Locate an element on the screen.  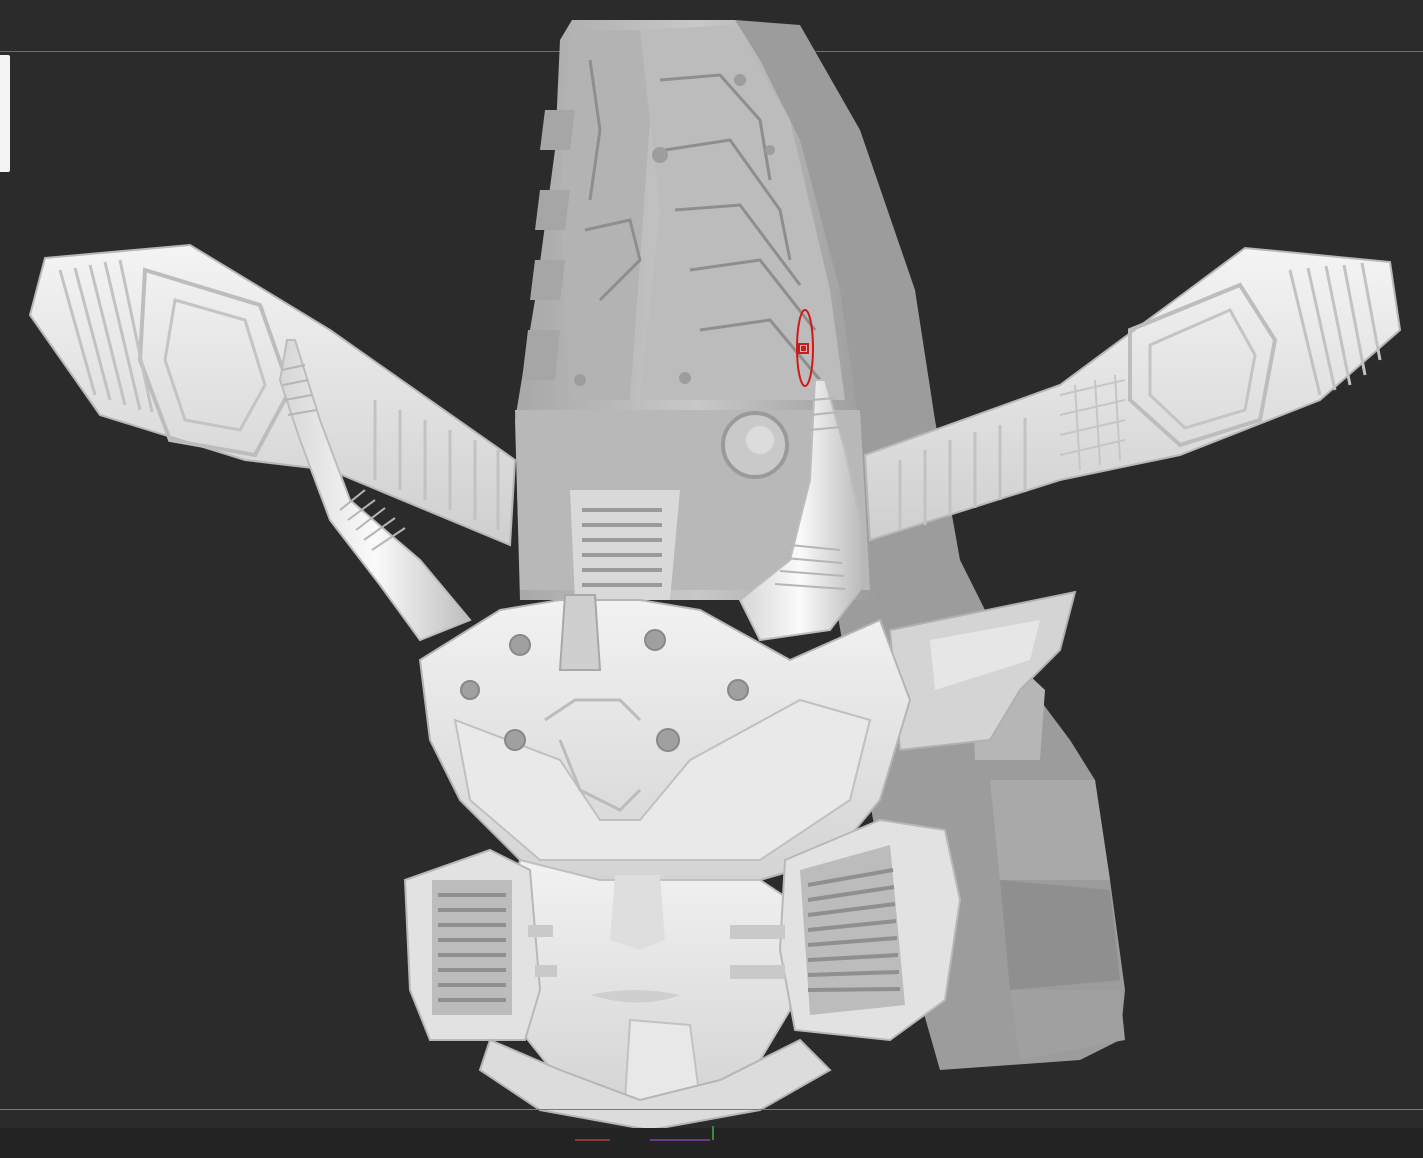
axis-indicator-icon is located at coordinates (644, 1133).